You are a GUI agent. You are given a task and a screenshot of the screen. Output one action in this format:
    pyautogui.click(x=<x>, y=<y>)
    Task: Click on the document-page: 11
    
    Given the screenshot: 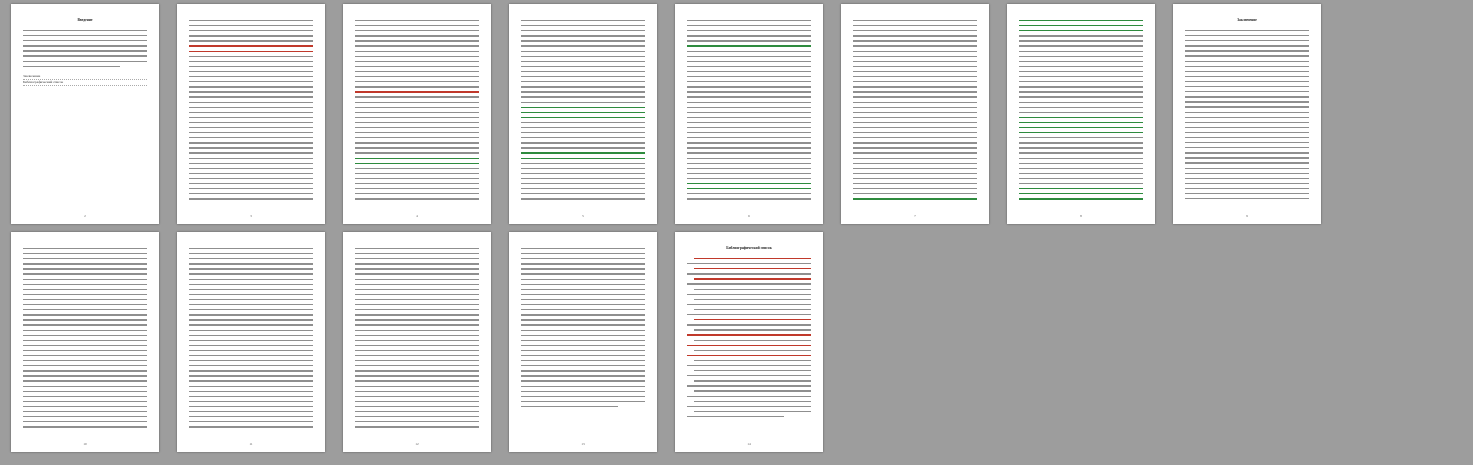 What is the action you would take?
    pyautogui.click(x=251, y=342)
    